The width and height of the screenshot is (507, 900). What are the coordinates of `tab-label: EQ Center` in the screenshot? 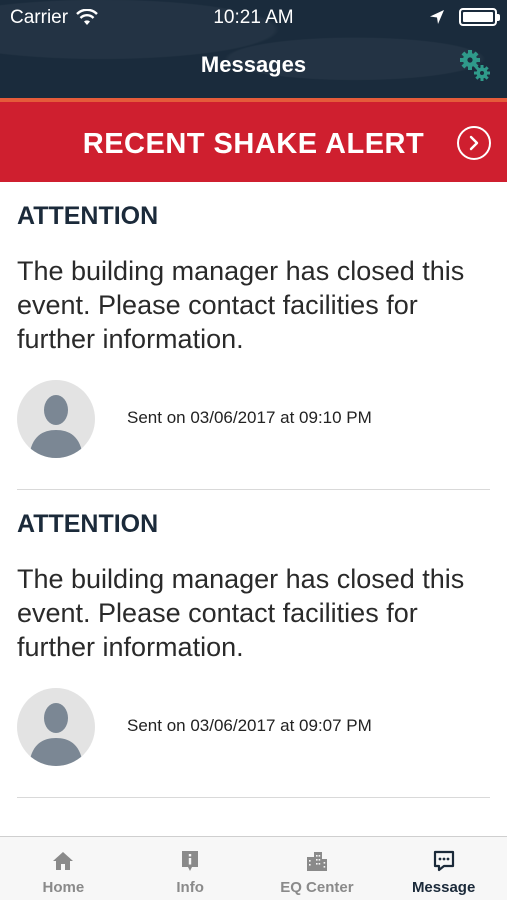 It's located at (317, 887).